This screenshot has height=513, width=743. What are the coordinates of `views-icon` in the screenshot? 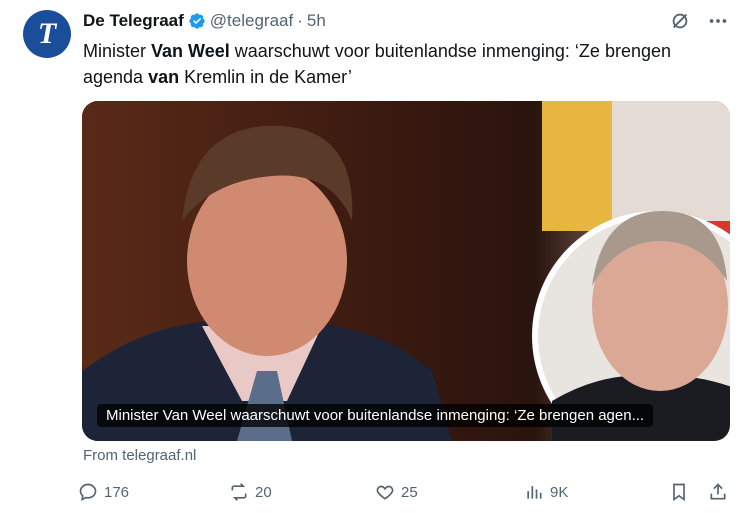 It's located at (534, 492).